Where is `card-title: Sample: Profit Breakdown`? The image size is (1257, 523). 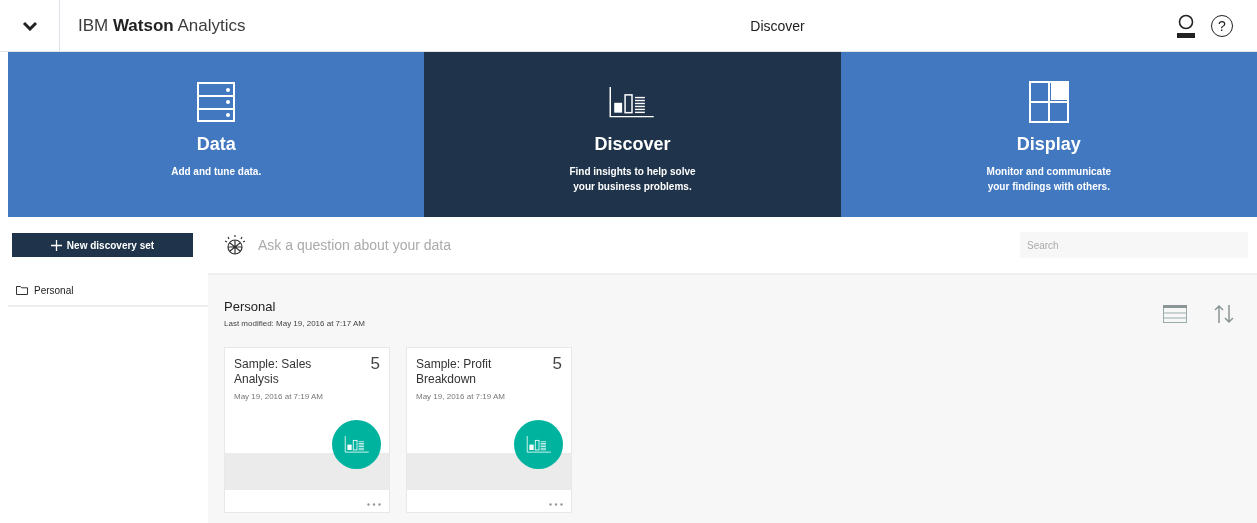 card-title: Sample: Profit Breakdown is located at coordinates (454, 372).